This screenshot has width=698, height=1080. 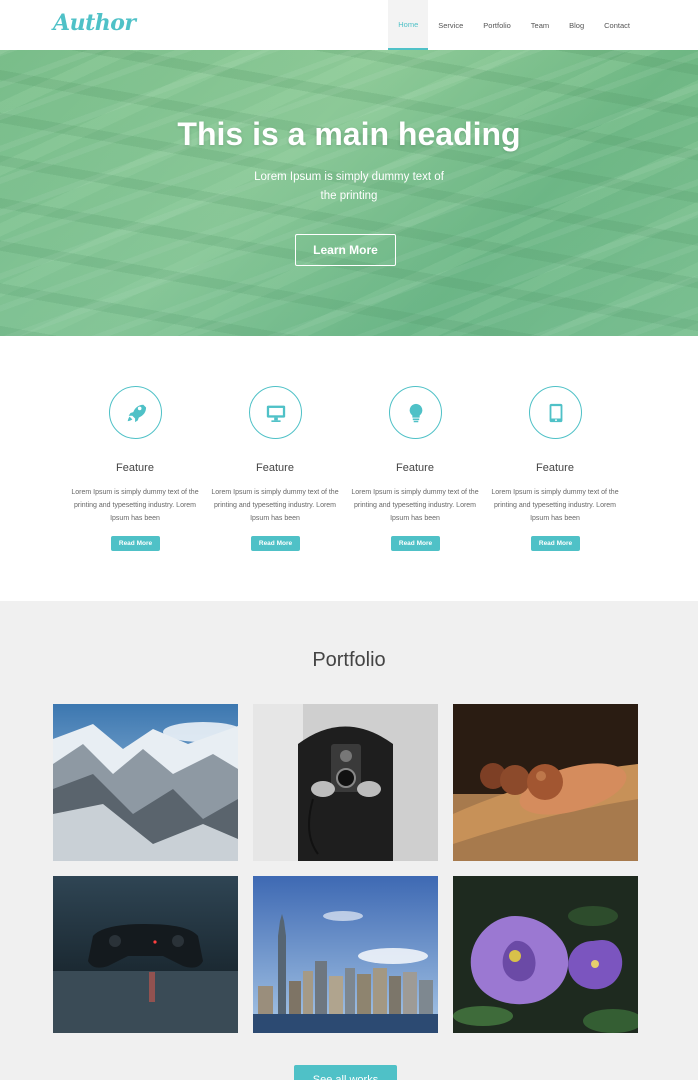 I want to click on hero-heading: This is a main heading, so click(x=349, y=134).